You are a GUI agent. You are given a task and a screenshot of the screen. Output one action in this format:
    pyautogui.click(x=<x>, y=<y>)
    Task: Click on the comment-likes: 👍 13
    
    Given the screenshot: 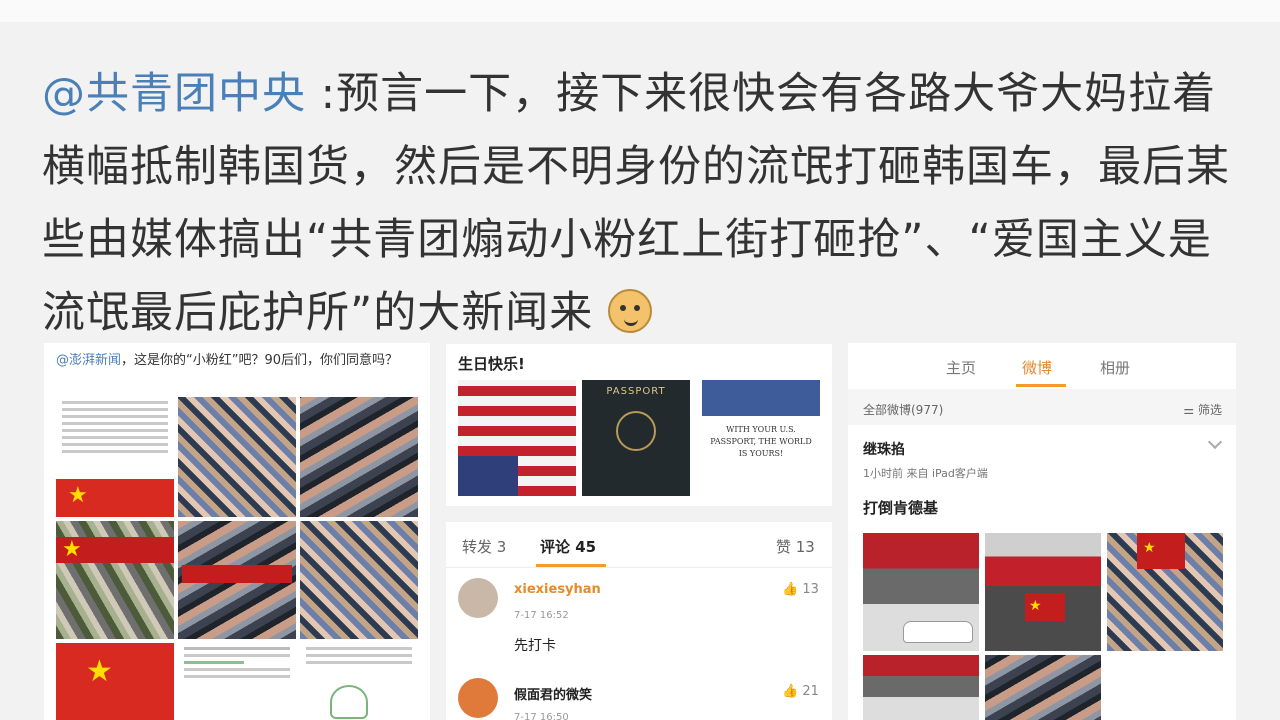 What is the action you would take?
    pyautogui.click(x=800, y=589)
    